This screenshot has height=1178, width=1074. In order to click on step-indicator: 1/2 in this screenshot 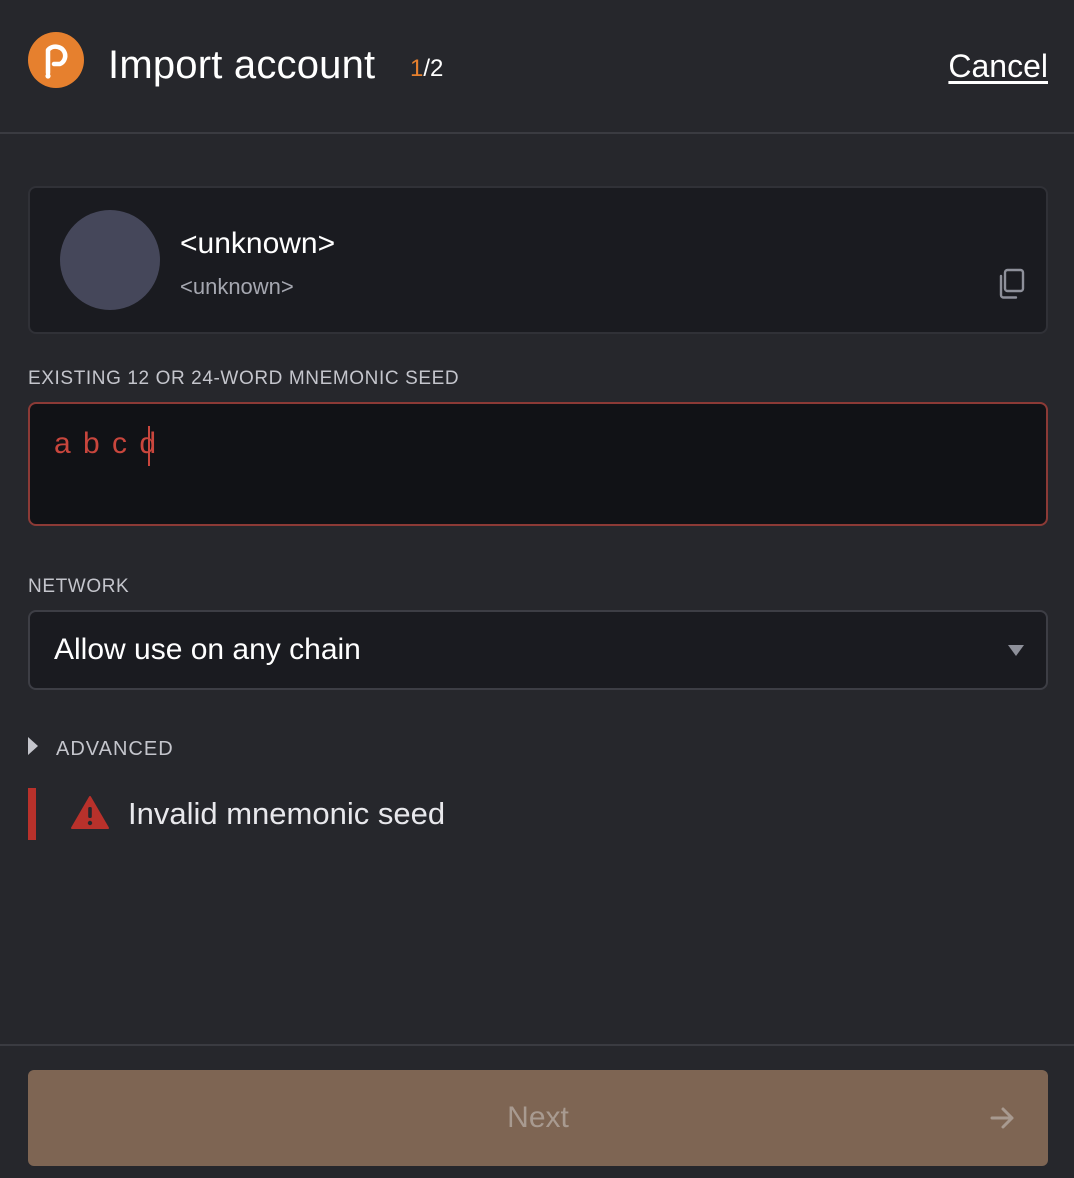, I will do `click(426, 69)`.